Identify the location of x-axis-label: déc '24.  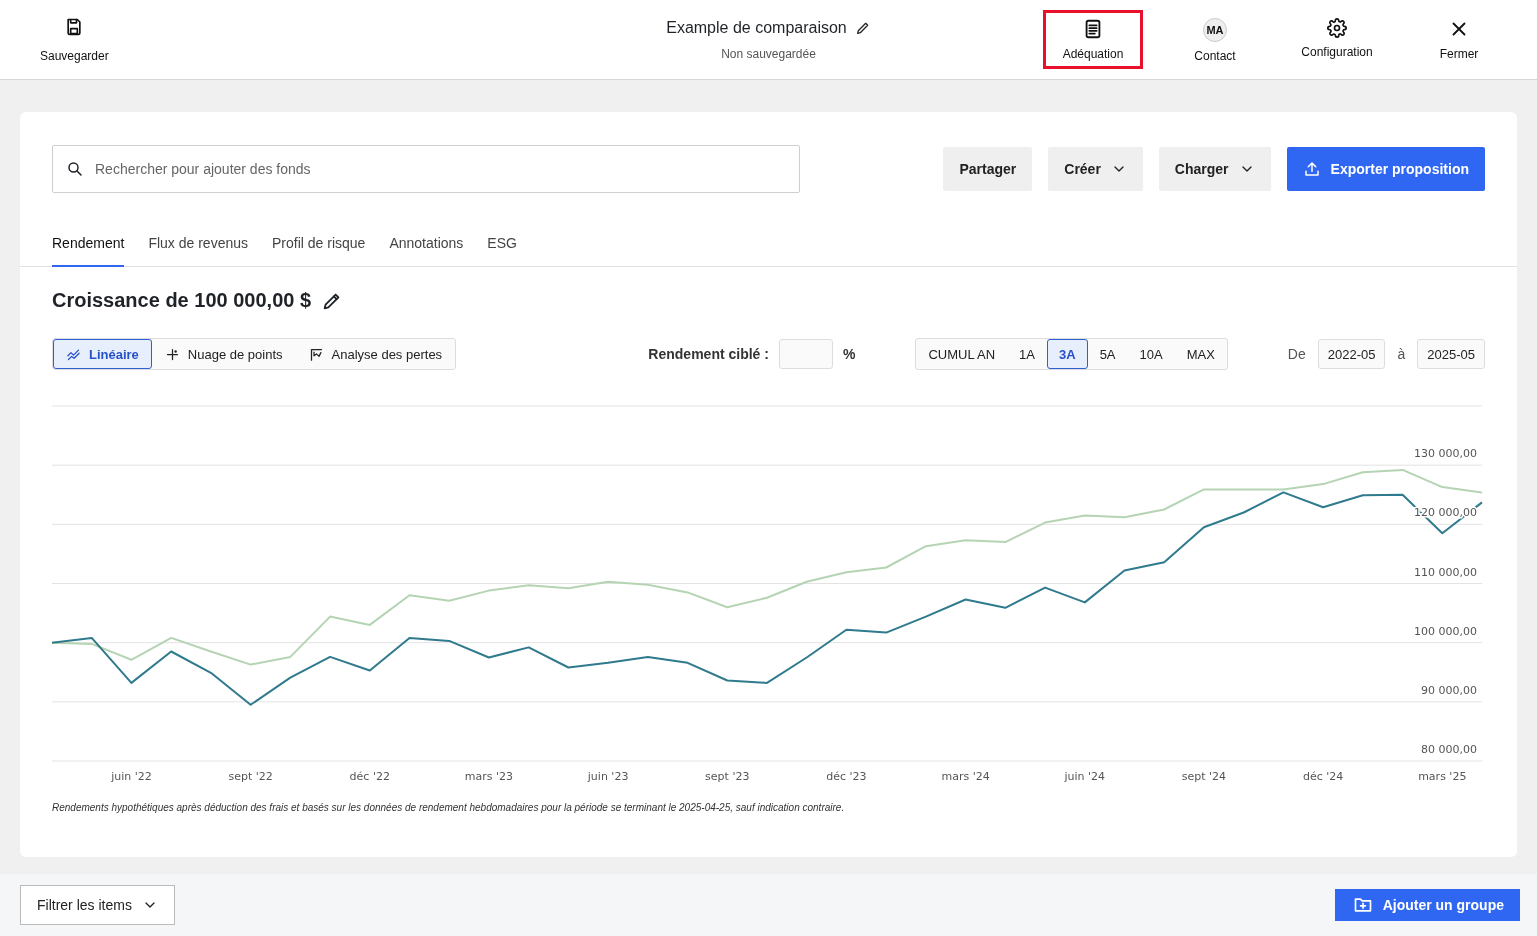
(1323, 776).